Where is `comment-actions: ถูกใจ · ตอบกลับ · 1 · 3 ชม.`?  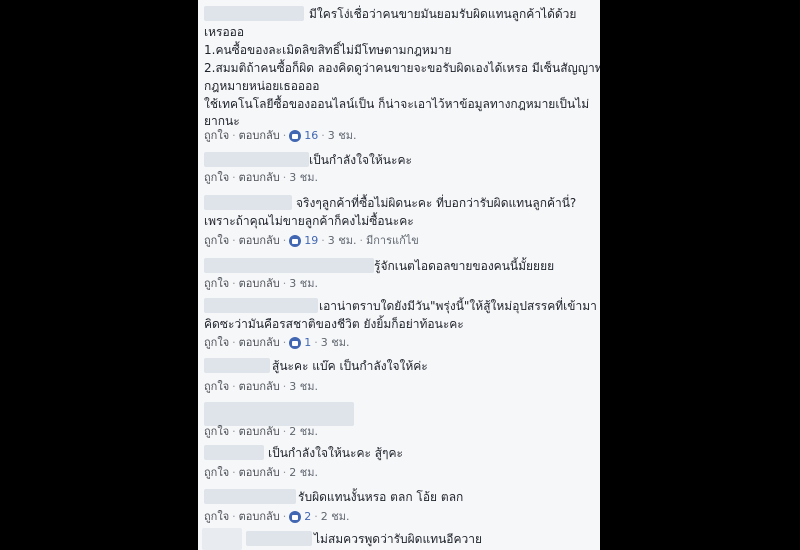 comment-actions: ถูกใจ · ตอบกลับ · 1 · 3 ชม. is located at coordinates (276, 343).